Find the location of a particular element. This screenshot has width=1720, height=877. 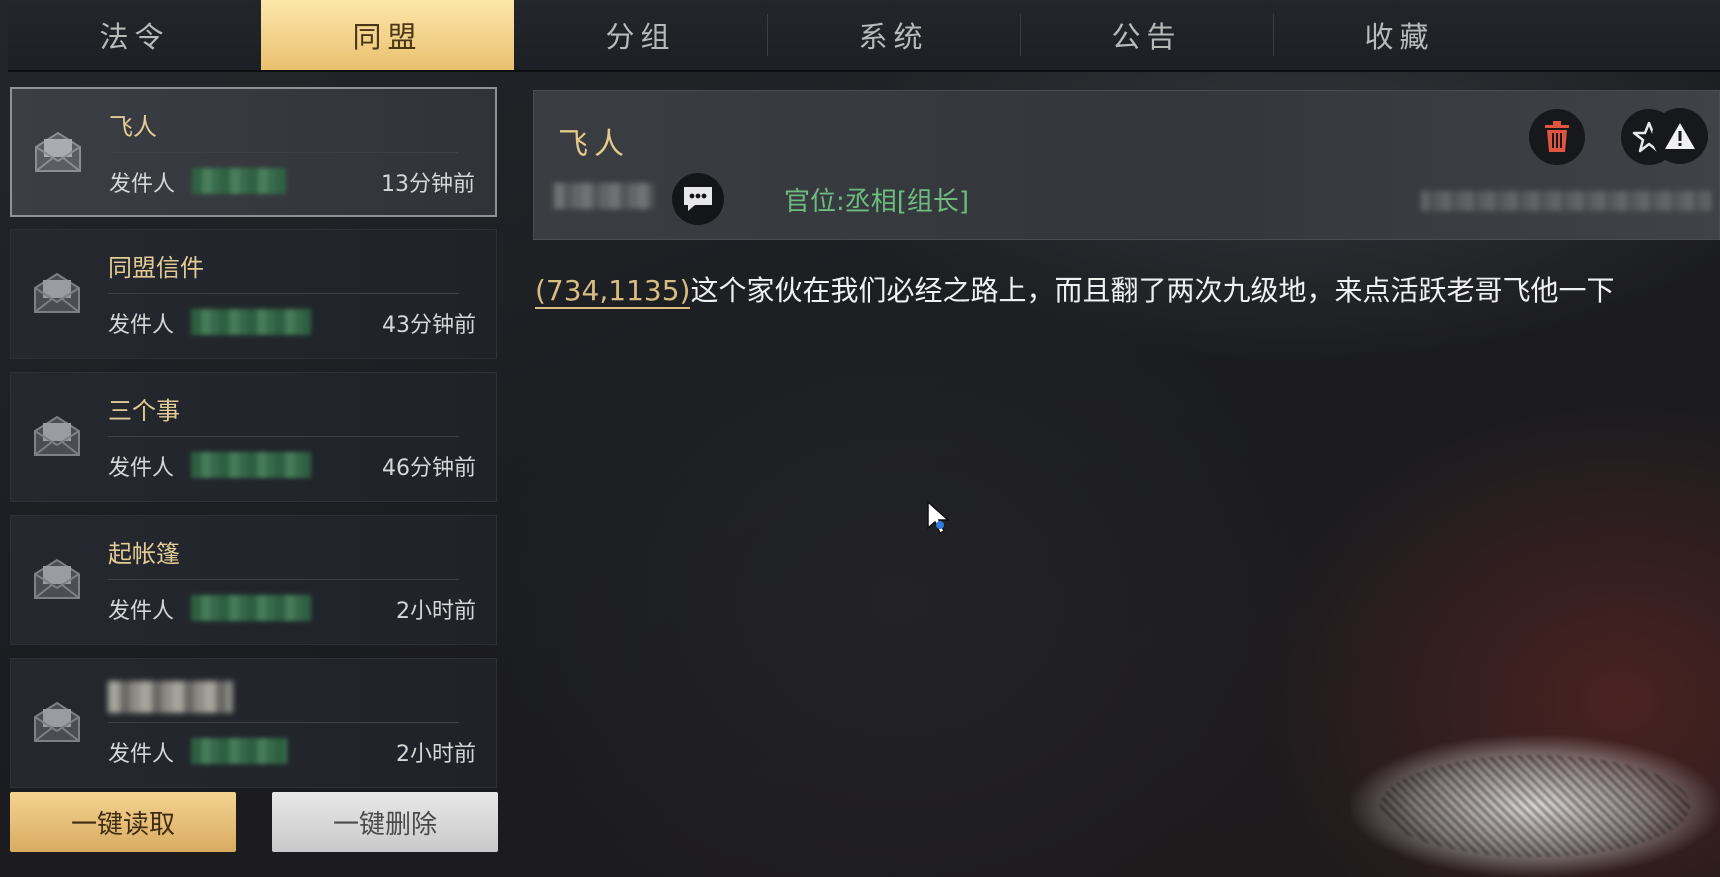

tab-decree: 法令 is located at coordinates (134, 35).